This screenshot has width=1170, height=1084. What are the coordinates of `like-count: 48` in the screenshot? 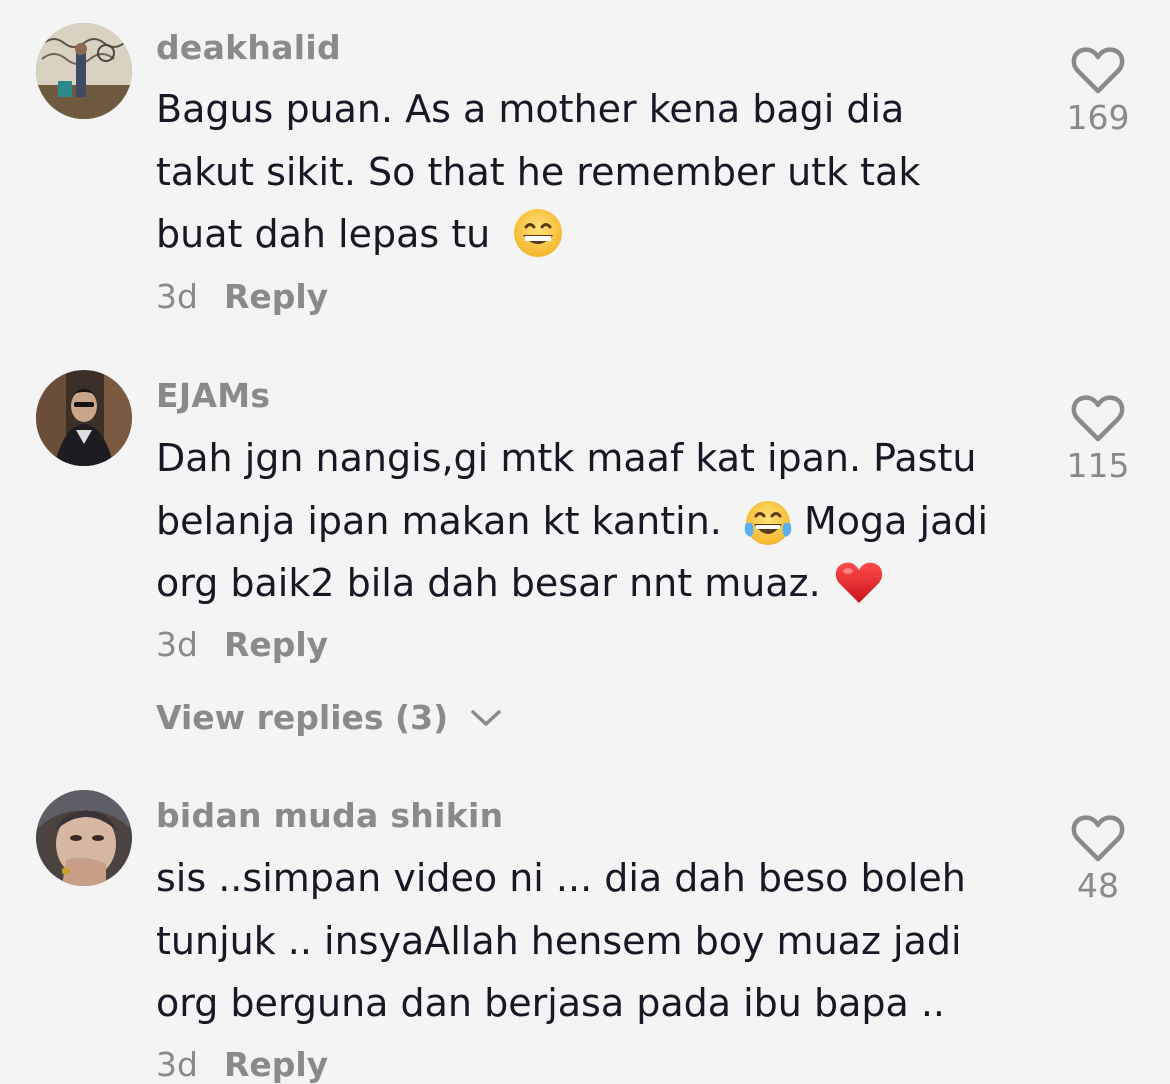 It's located at (1098, 885).